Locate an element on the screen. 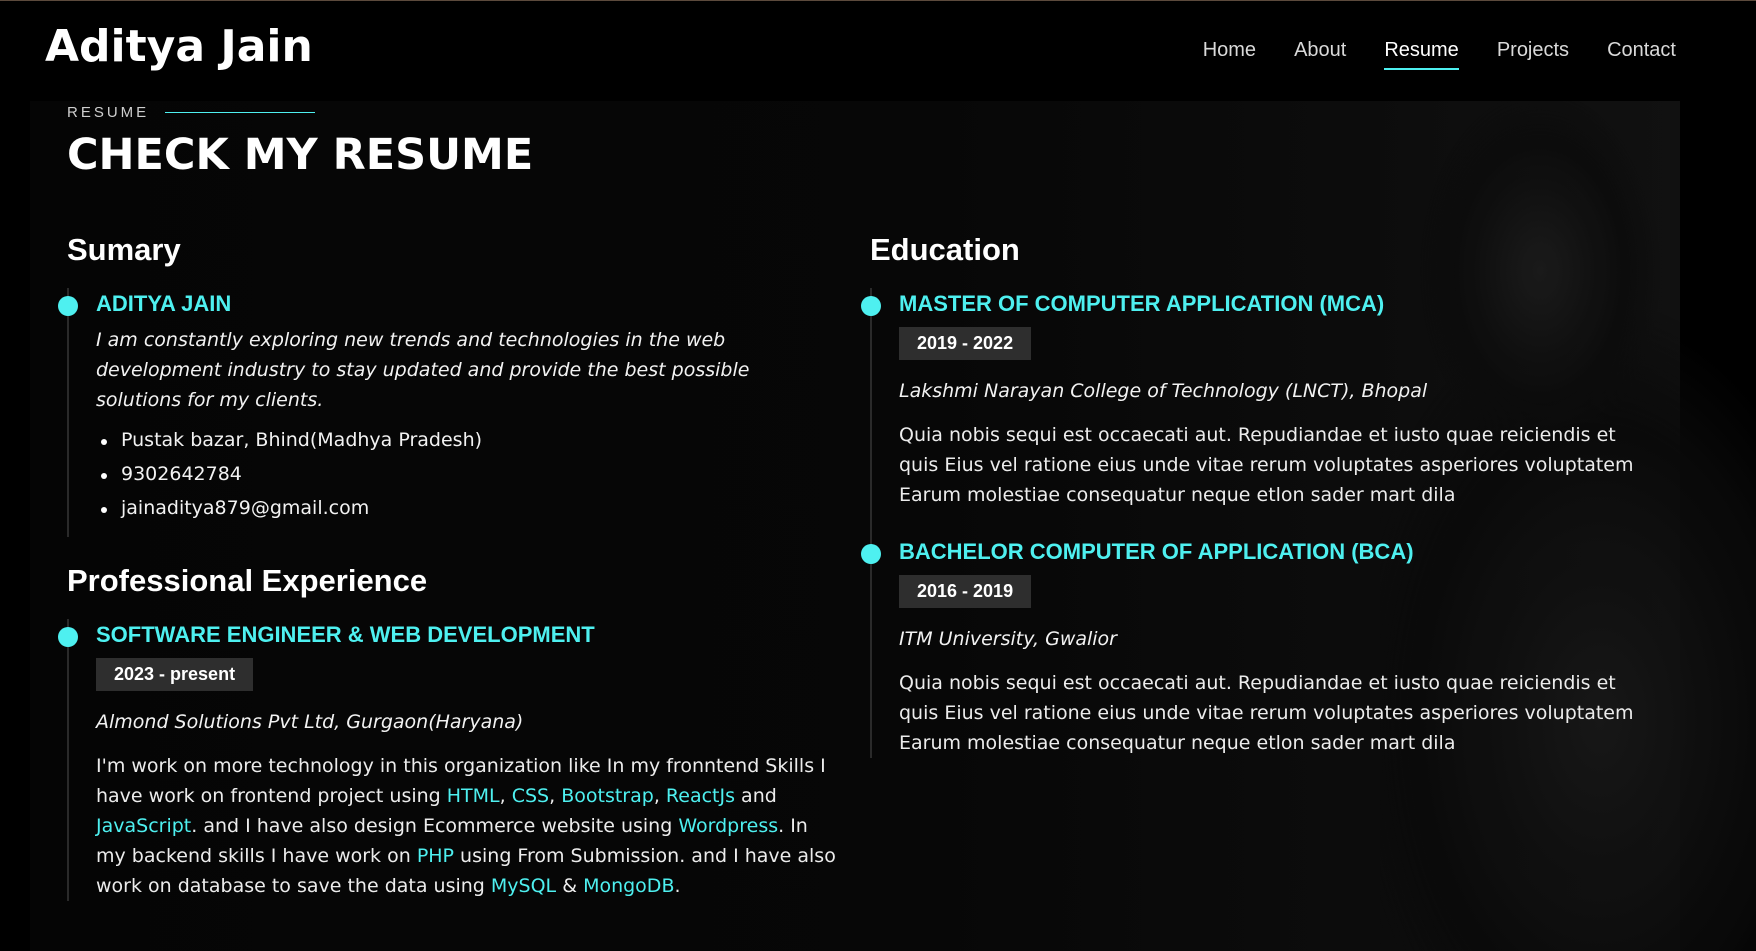 Image resolution: width=1756 pixels, height=951 pixels. contact-email: jainaditya879@gmail.com is located at coordinates (466, 508).